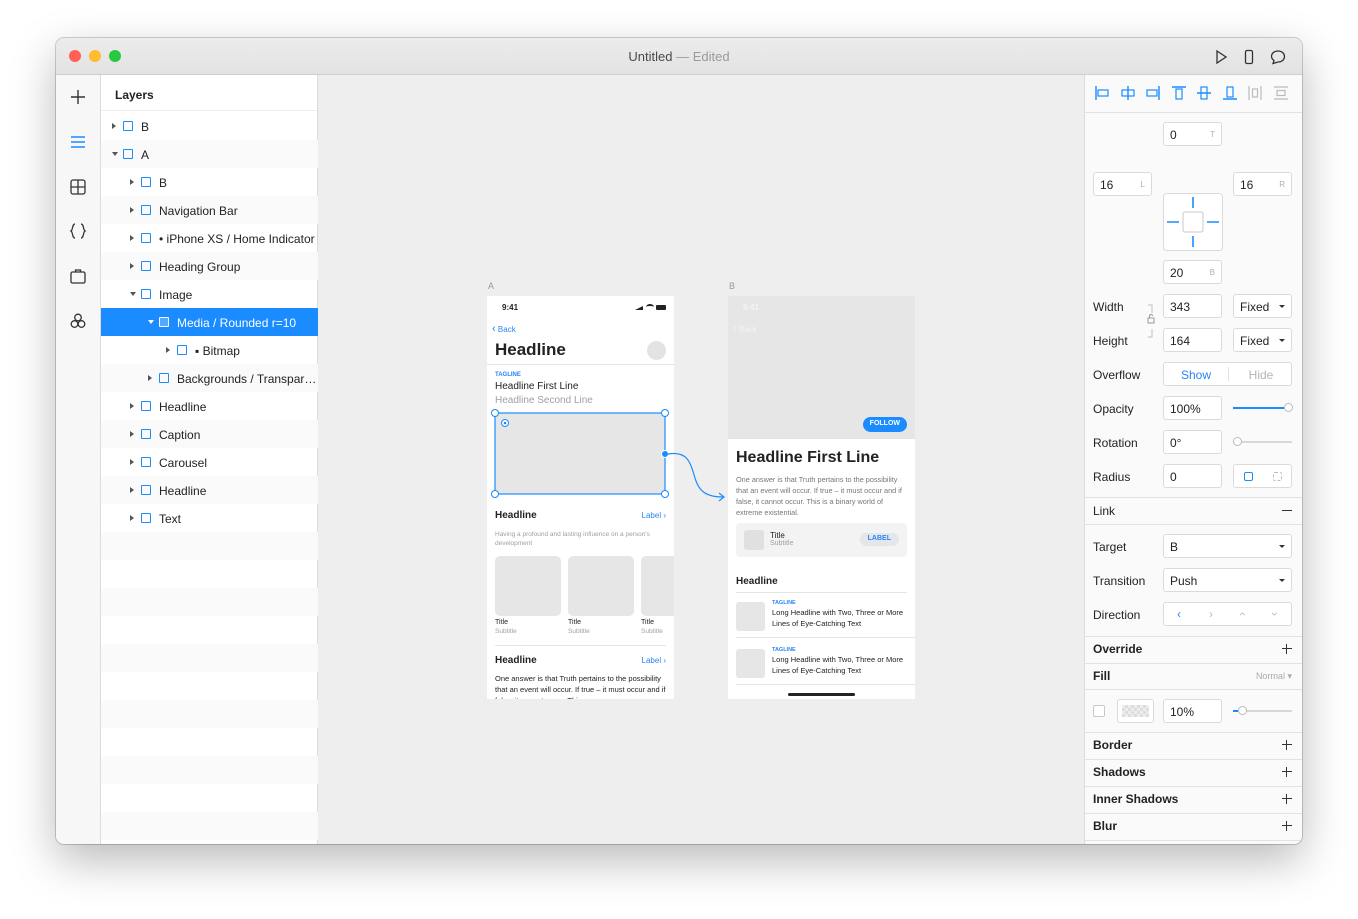 The width and height of the screenshot is (1358, 919). I want to click on radius-field: 0, so click(1192, 476).